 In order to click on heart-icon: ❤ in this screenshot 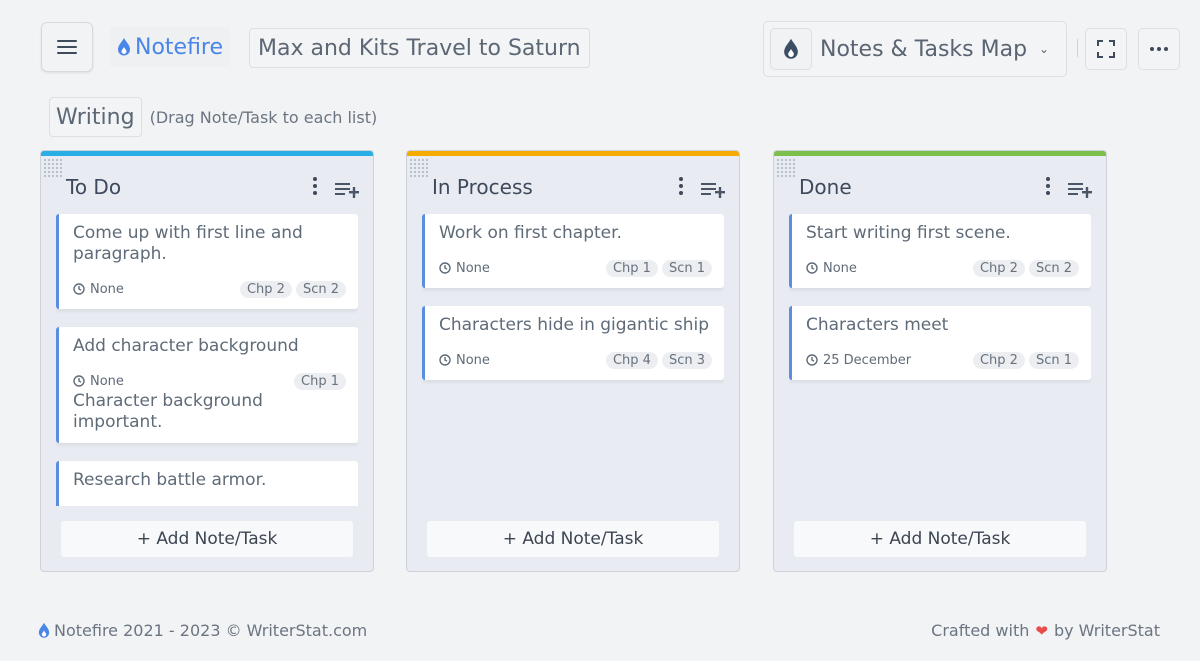, I will do `click(1041, 630)`.